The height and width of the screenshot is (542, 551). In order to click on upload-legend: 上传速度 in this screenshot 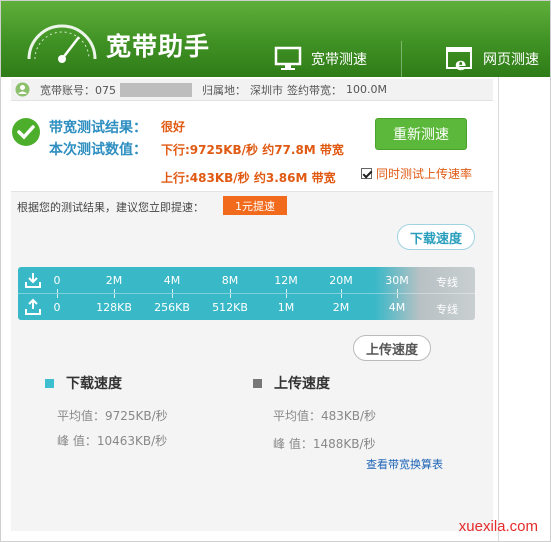, I will do `click(291, 383)`.